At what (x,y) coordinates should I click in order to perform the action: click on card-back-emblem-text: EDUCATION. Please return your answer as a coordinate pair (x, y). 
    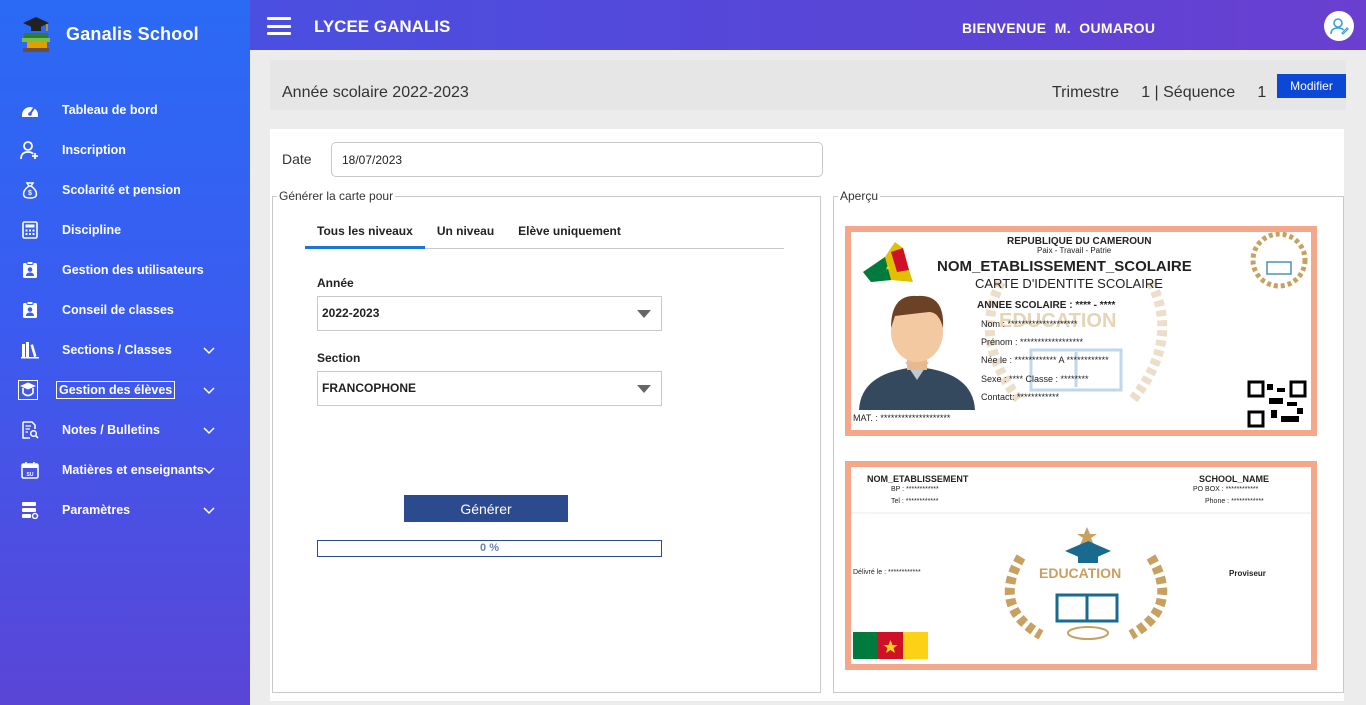
    Looking at the image, I should click on (1080, 573).